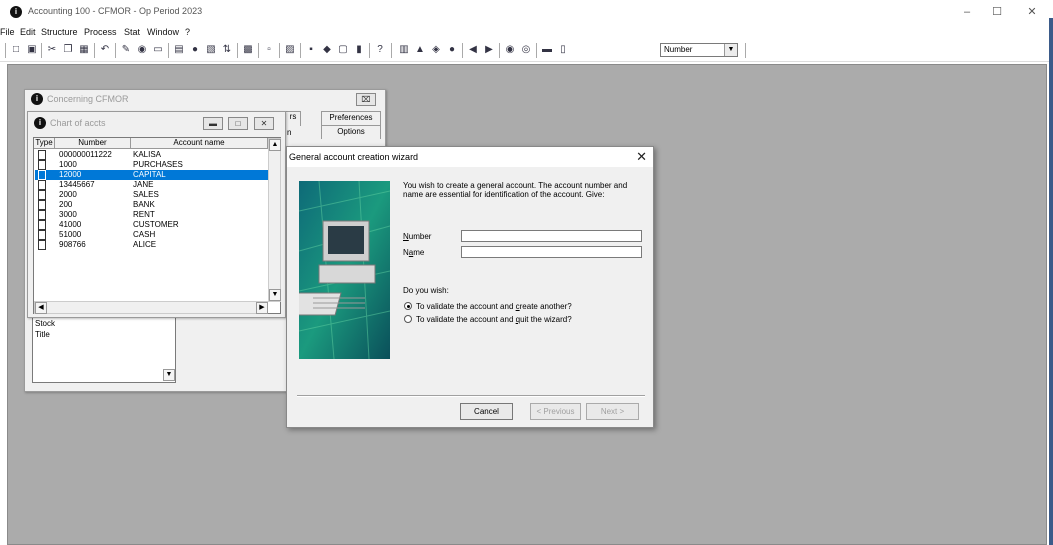  Describe the element at coordinates (211, 50) in the screenshot. I see `print-icon: ▧` at that location.